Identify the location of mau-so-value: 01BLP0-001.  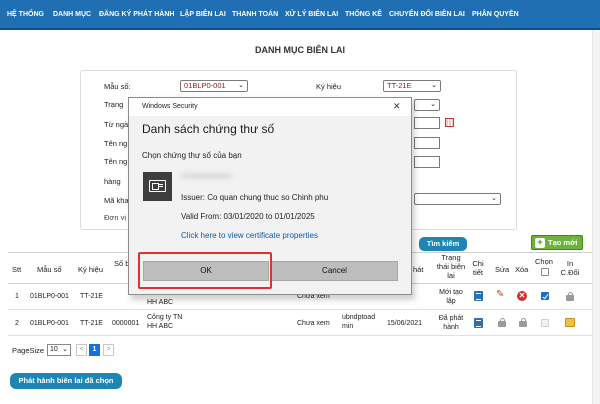
(205, 85).